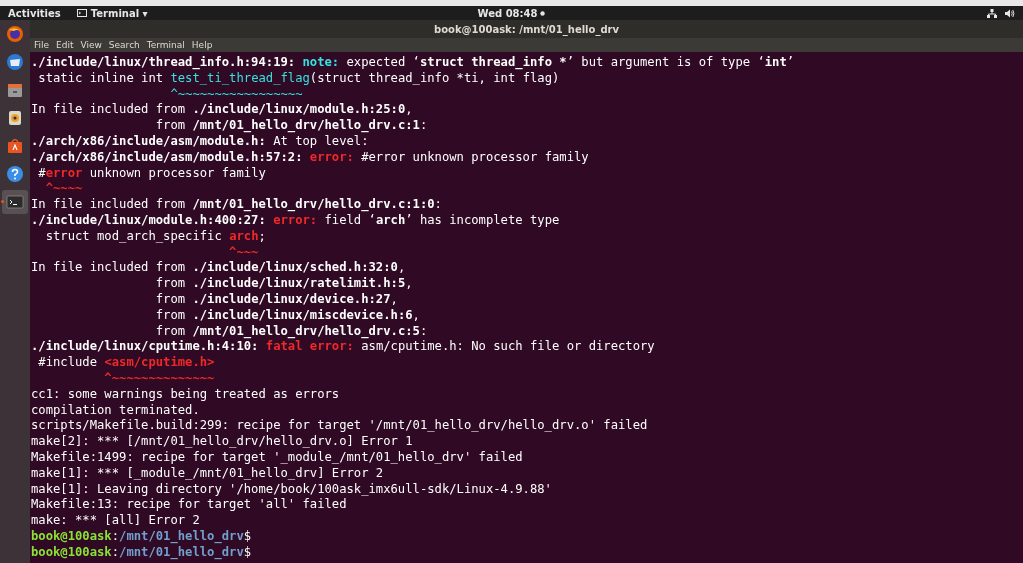 Image resolution: width=1023 pixels, height=563 pixels. What do you see at coordinates (155, 236) in the screenshot?
I see `terminal-line: struct mod_arch_specific arch;` at bounding box center [155, 236].